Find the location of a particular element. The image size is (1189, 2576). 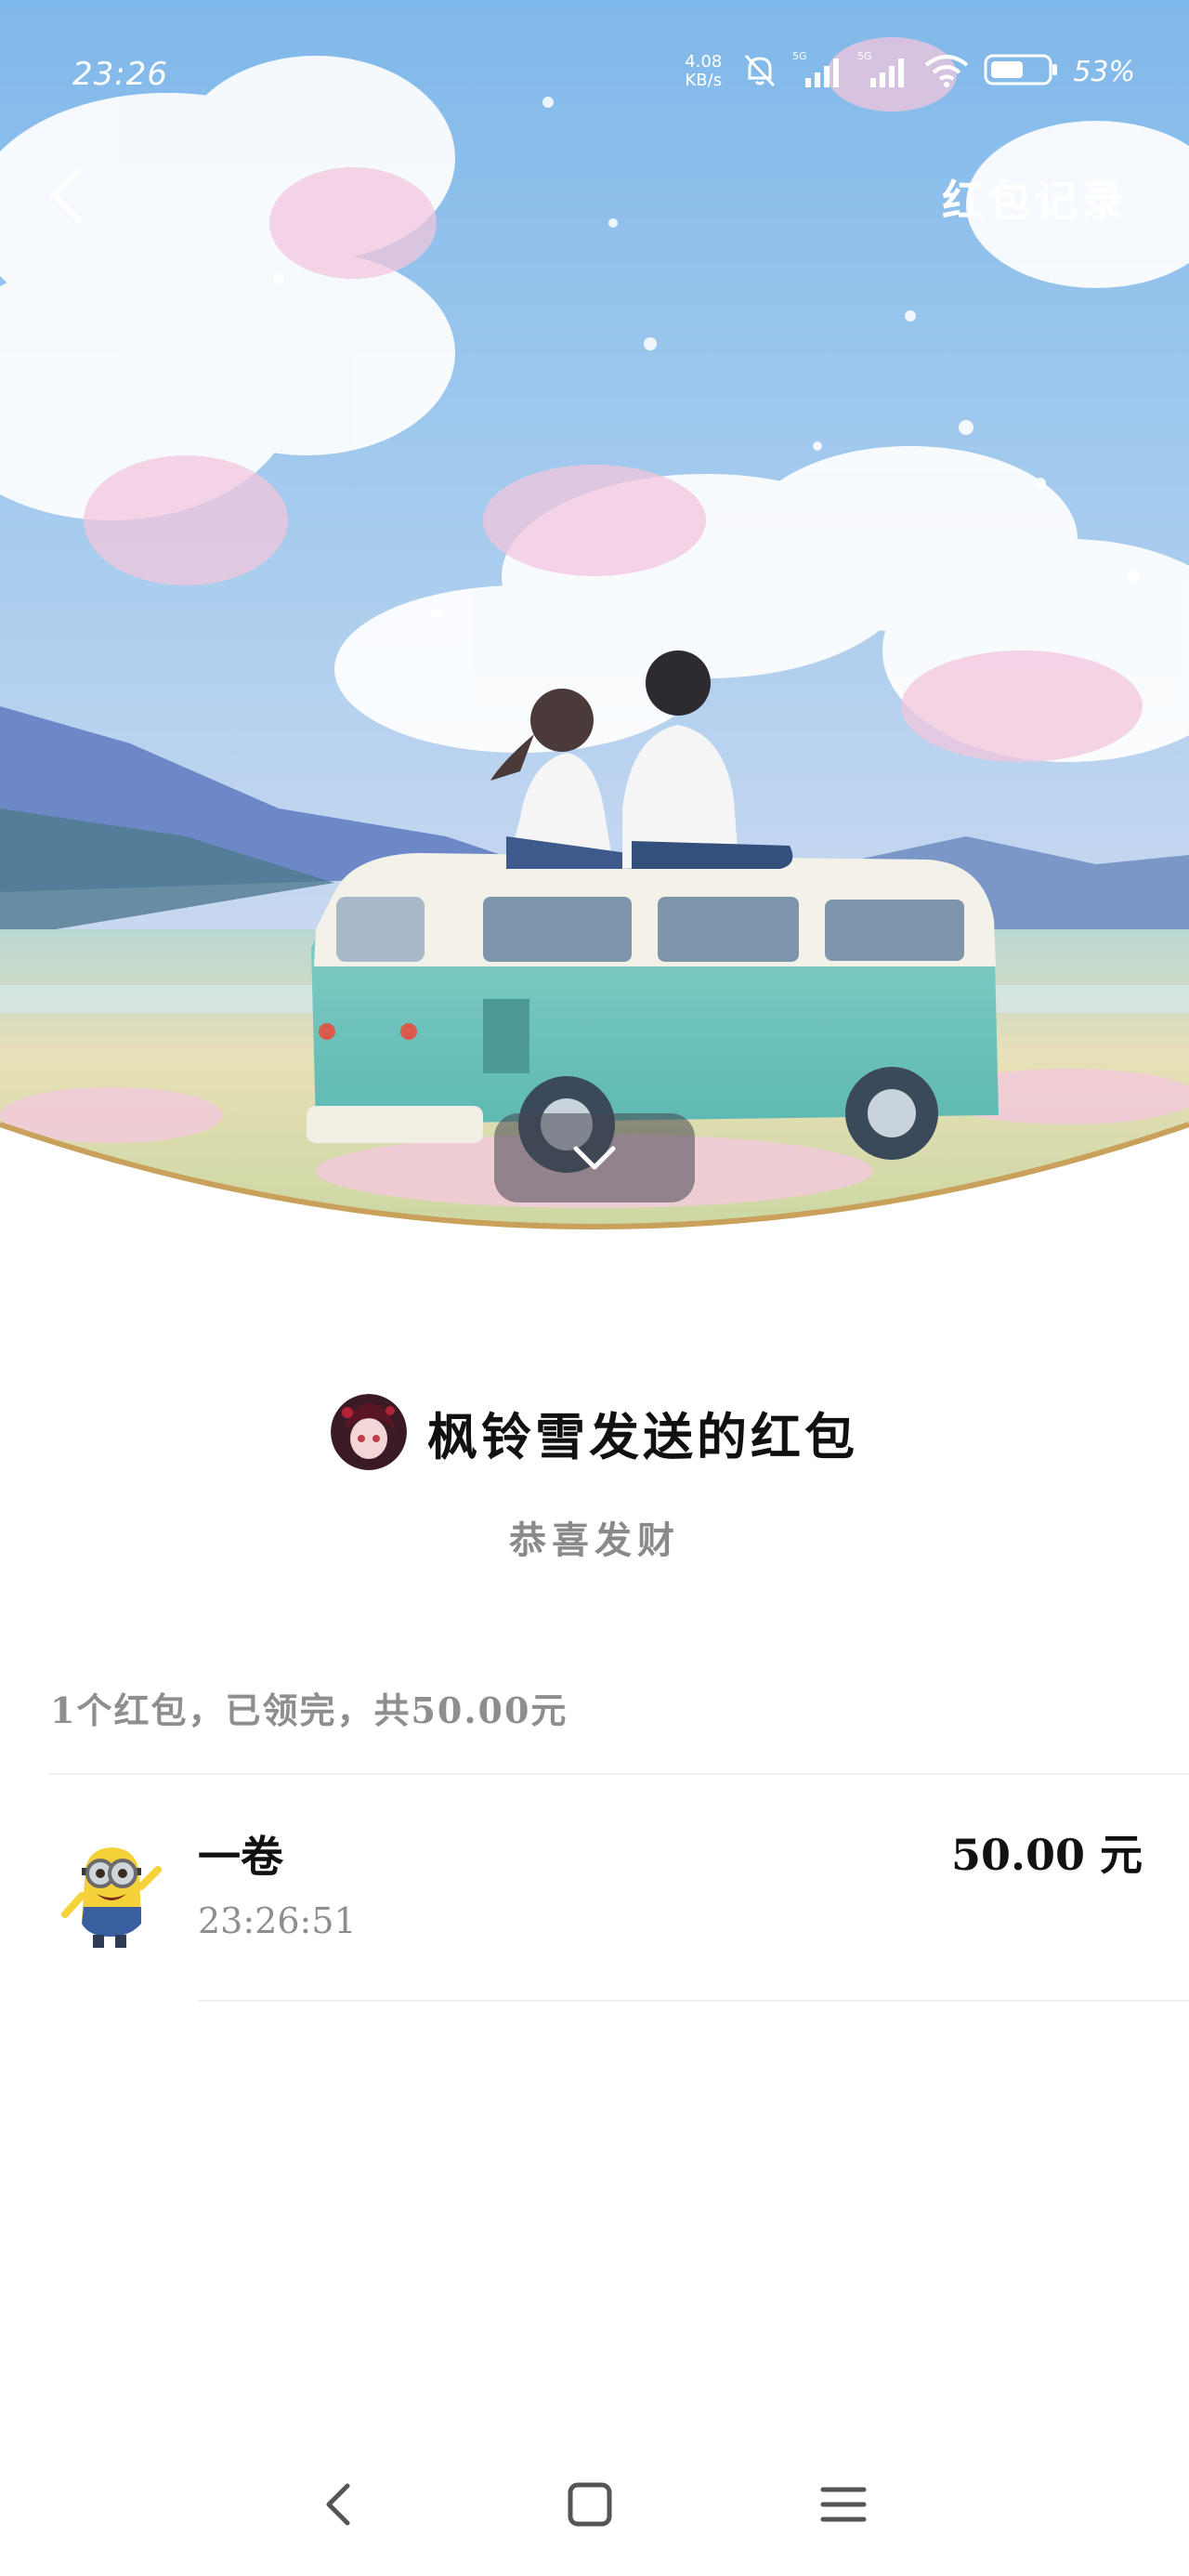

nav-home-icon is located at coordinates (590, 2504).